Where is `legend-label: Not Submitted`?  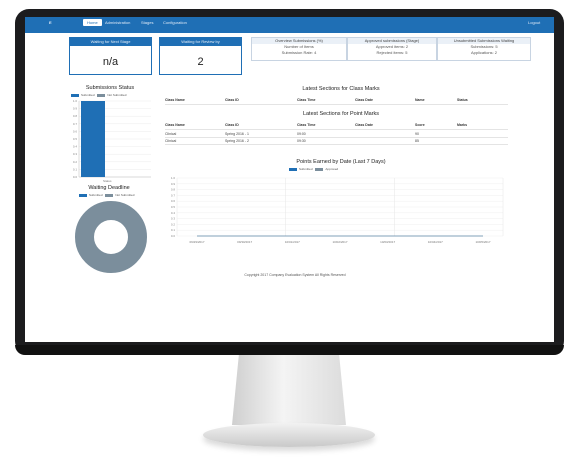 legend-label: Not Submitted is located at coordinates (125, 195).